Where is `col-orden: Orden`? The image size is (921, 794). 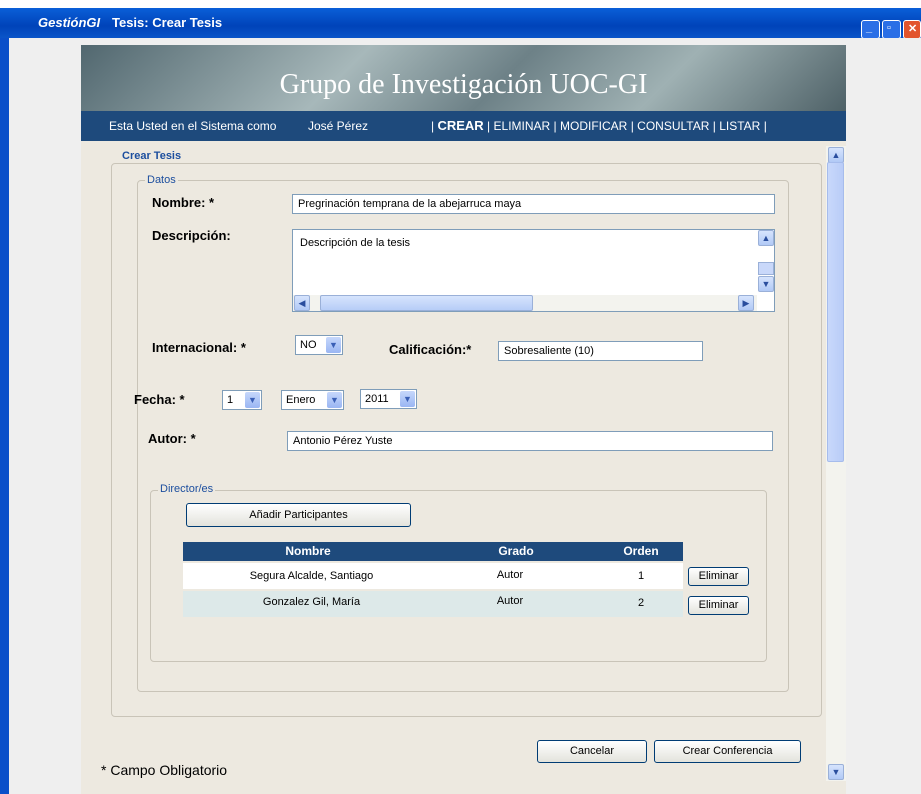 col-orden: Orden is located at coordinates (641, 551).